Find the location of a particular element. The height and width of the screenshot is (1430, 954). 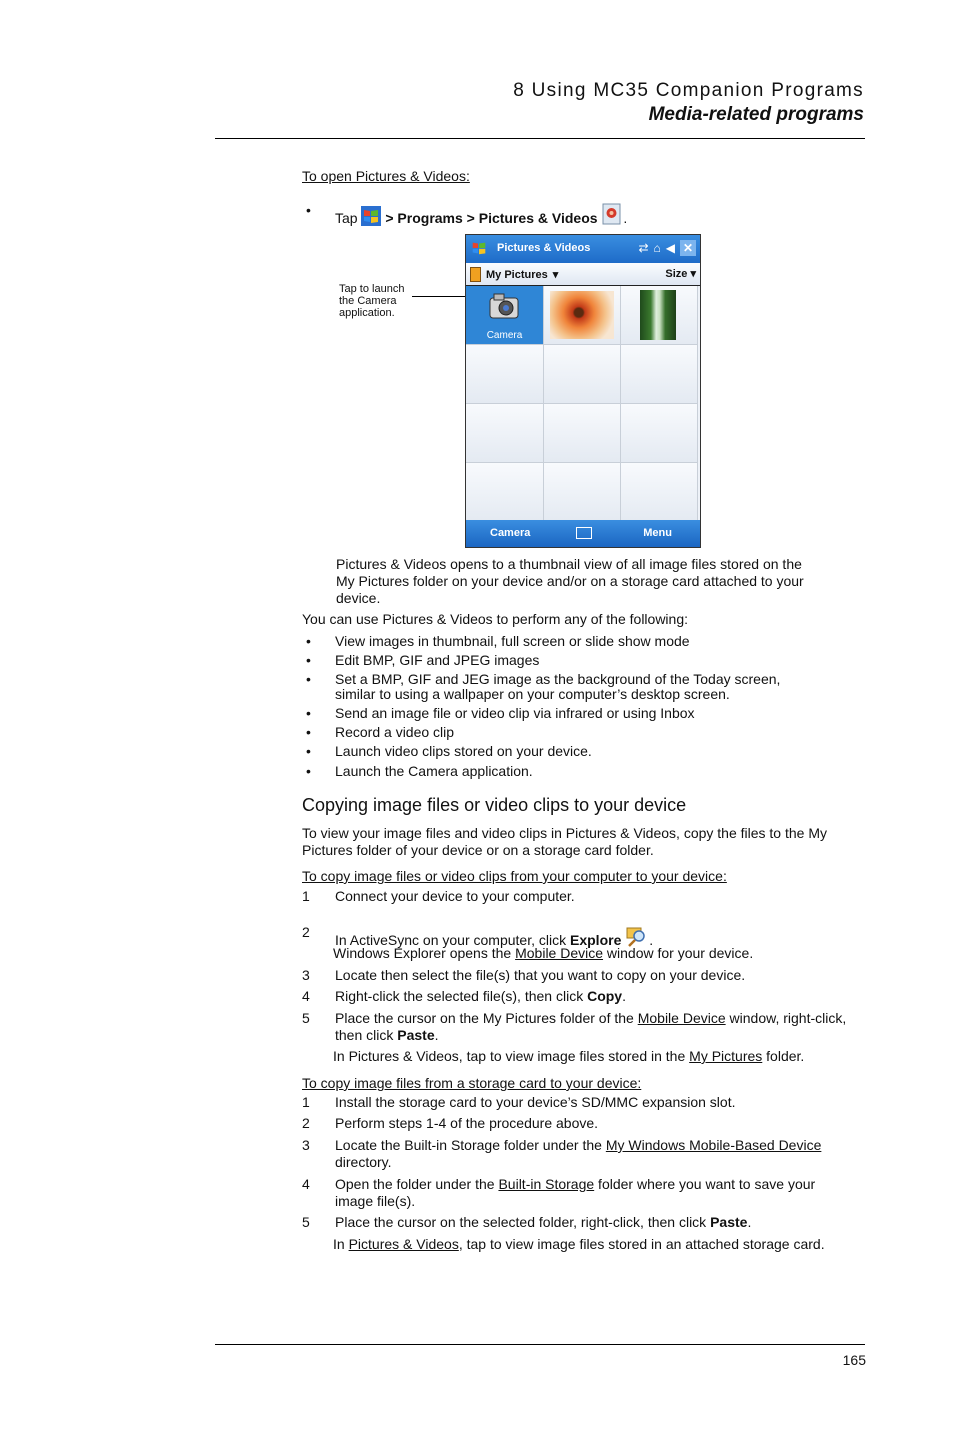

page-number: 165 is located at coordinates (854, 1360).